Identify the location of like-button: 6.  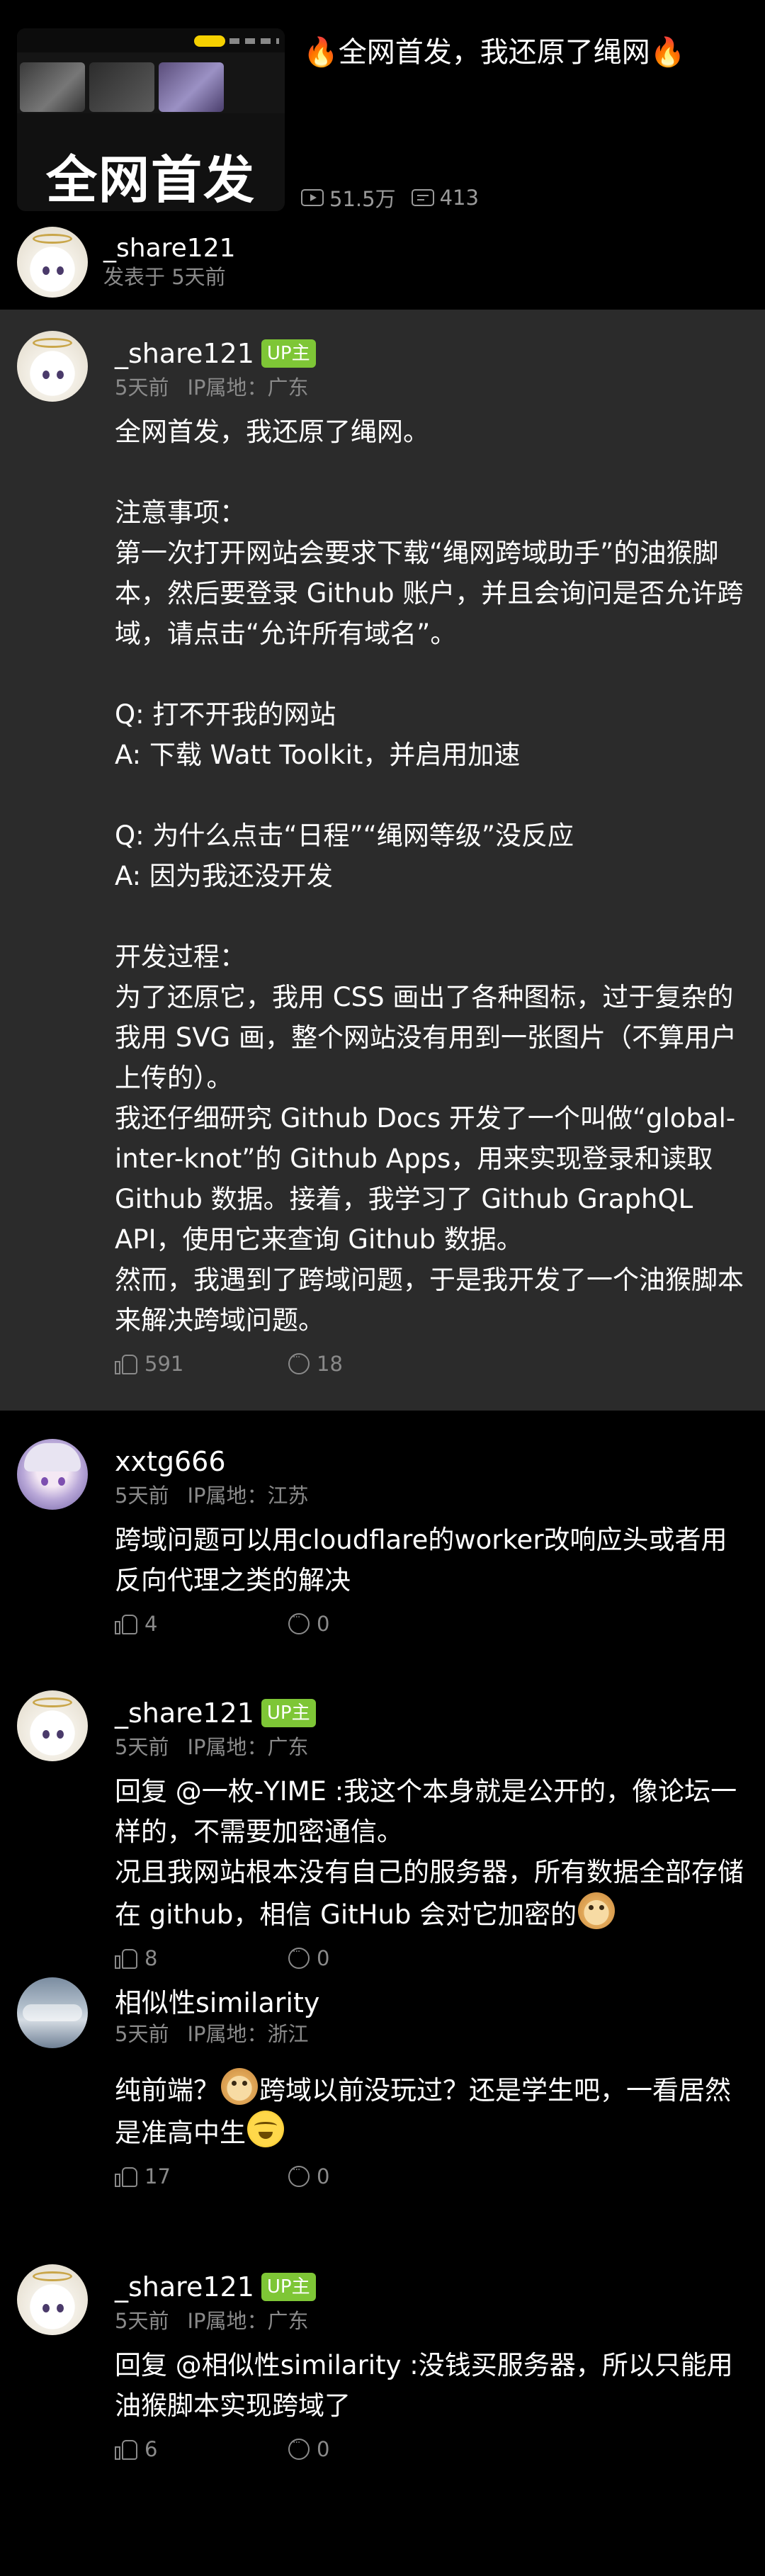
(202, 2449).